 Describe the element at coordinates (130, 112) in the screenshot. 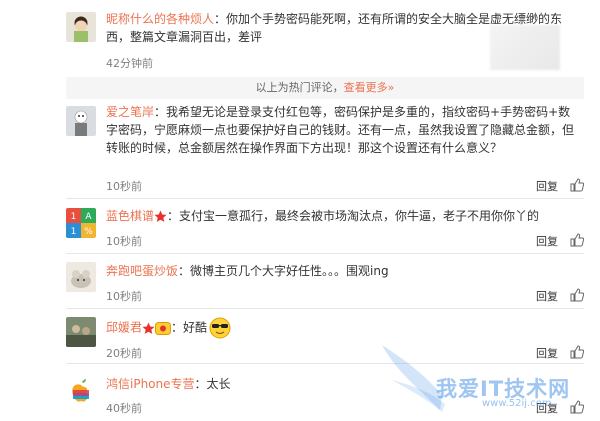

I see `comment-author: 爱之笔岸` at that location.